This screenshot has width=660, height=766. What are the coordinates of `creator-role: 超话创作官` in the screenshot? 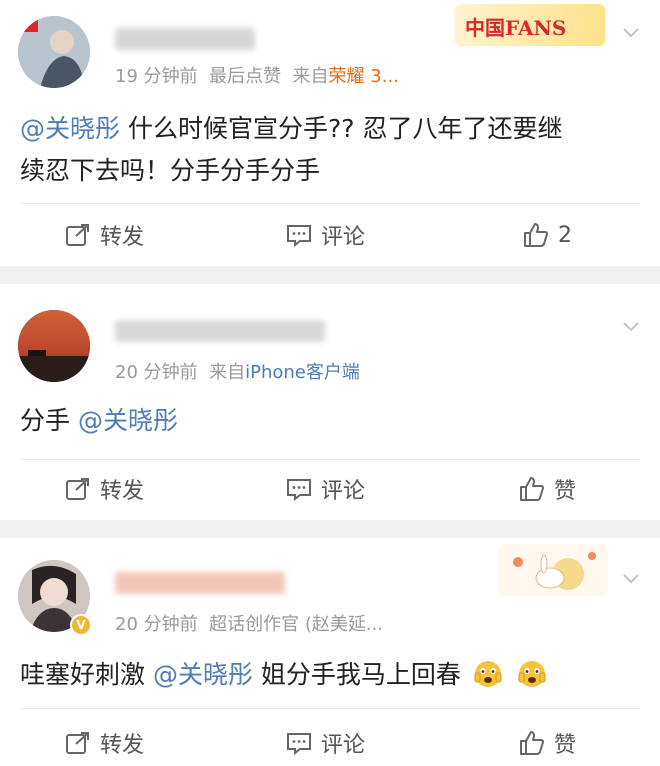 It's located at (254, 624).